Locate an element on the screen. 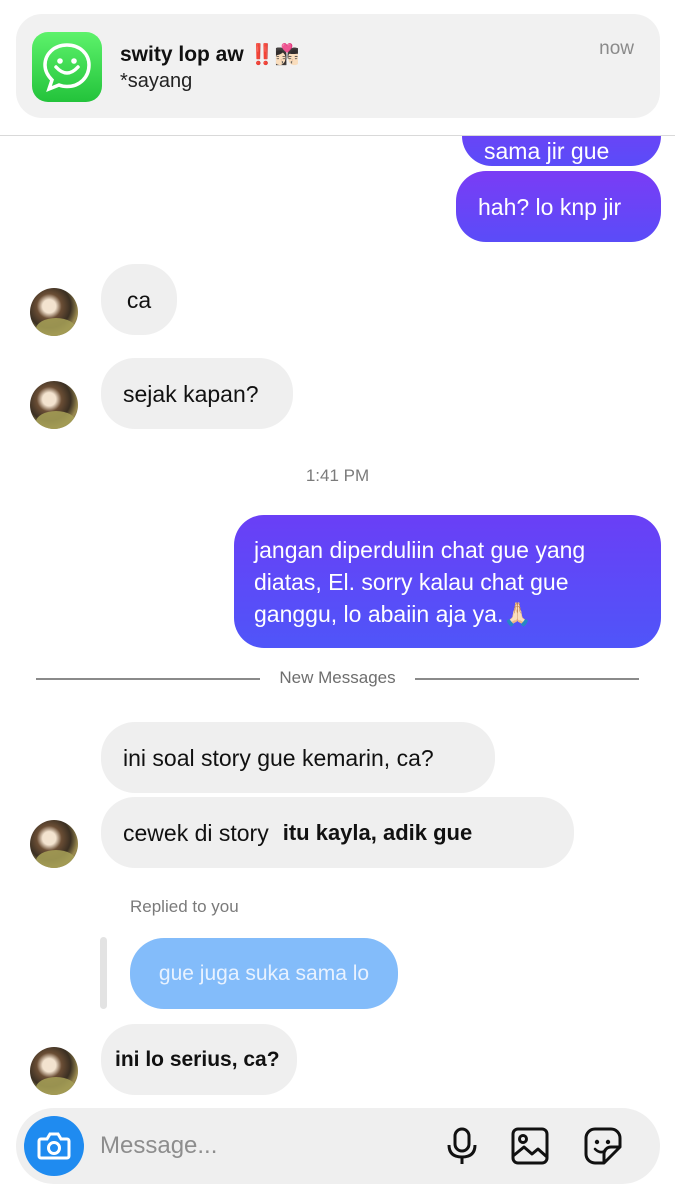  notification-banner-area: swity lop aw ‼️👩🏻‍❤️‍💋‍👨🏻 *sayang now is located at coordinates (337, 68).